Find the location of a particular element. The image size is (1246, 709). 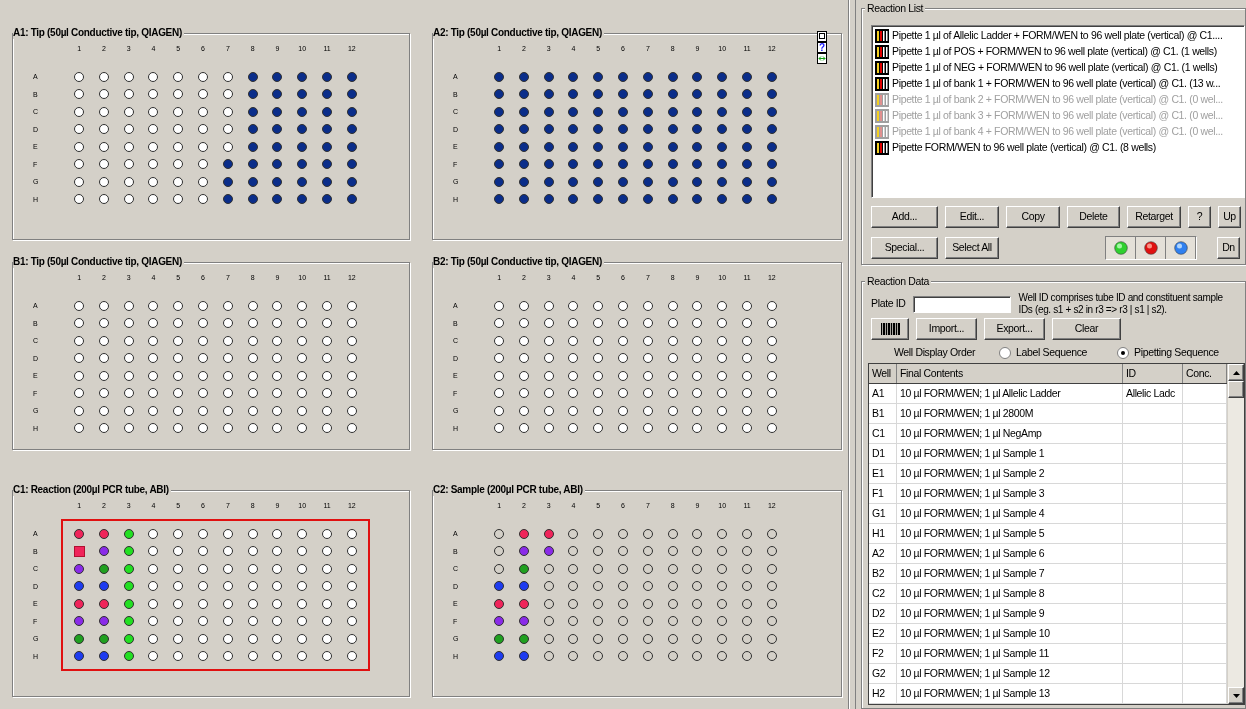

plate-id-field is located at coordinates (961, 304).